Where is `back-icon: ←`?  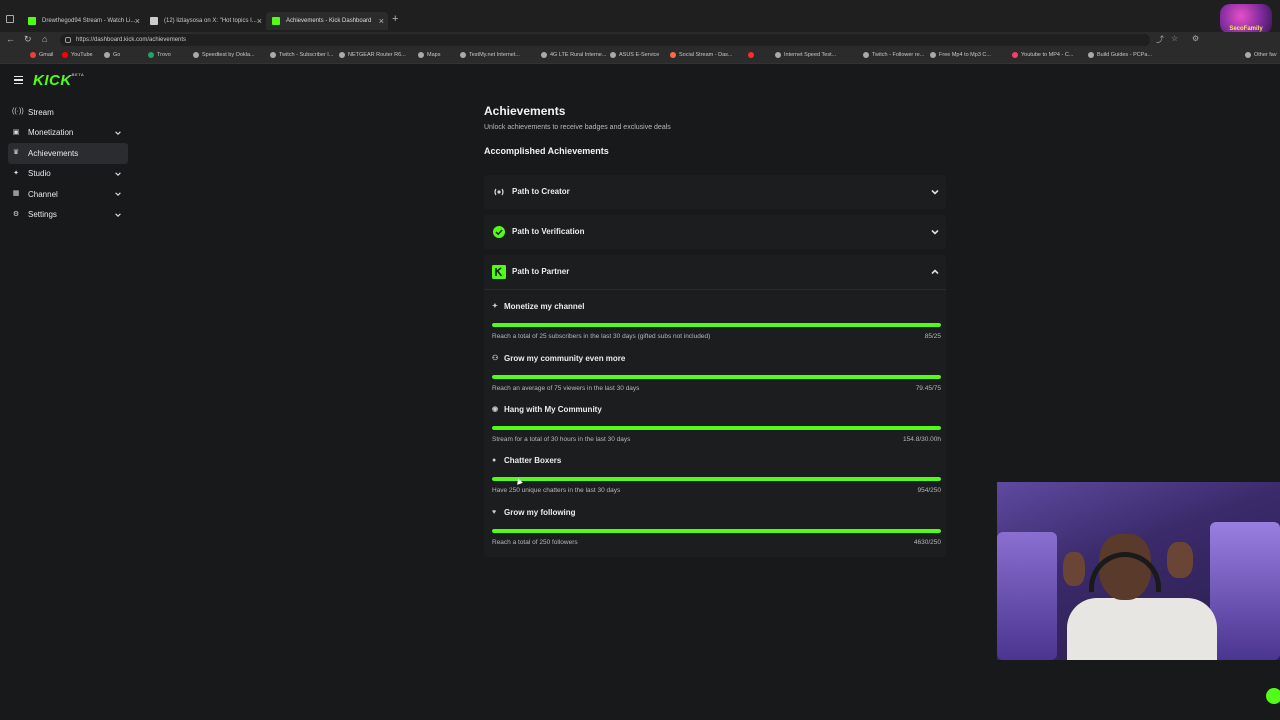 back-icon: ← is located at coordinates (10, 39).